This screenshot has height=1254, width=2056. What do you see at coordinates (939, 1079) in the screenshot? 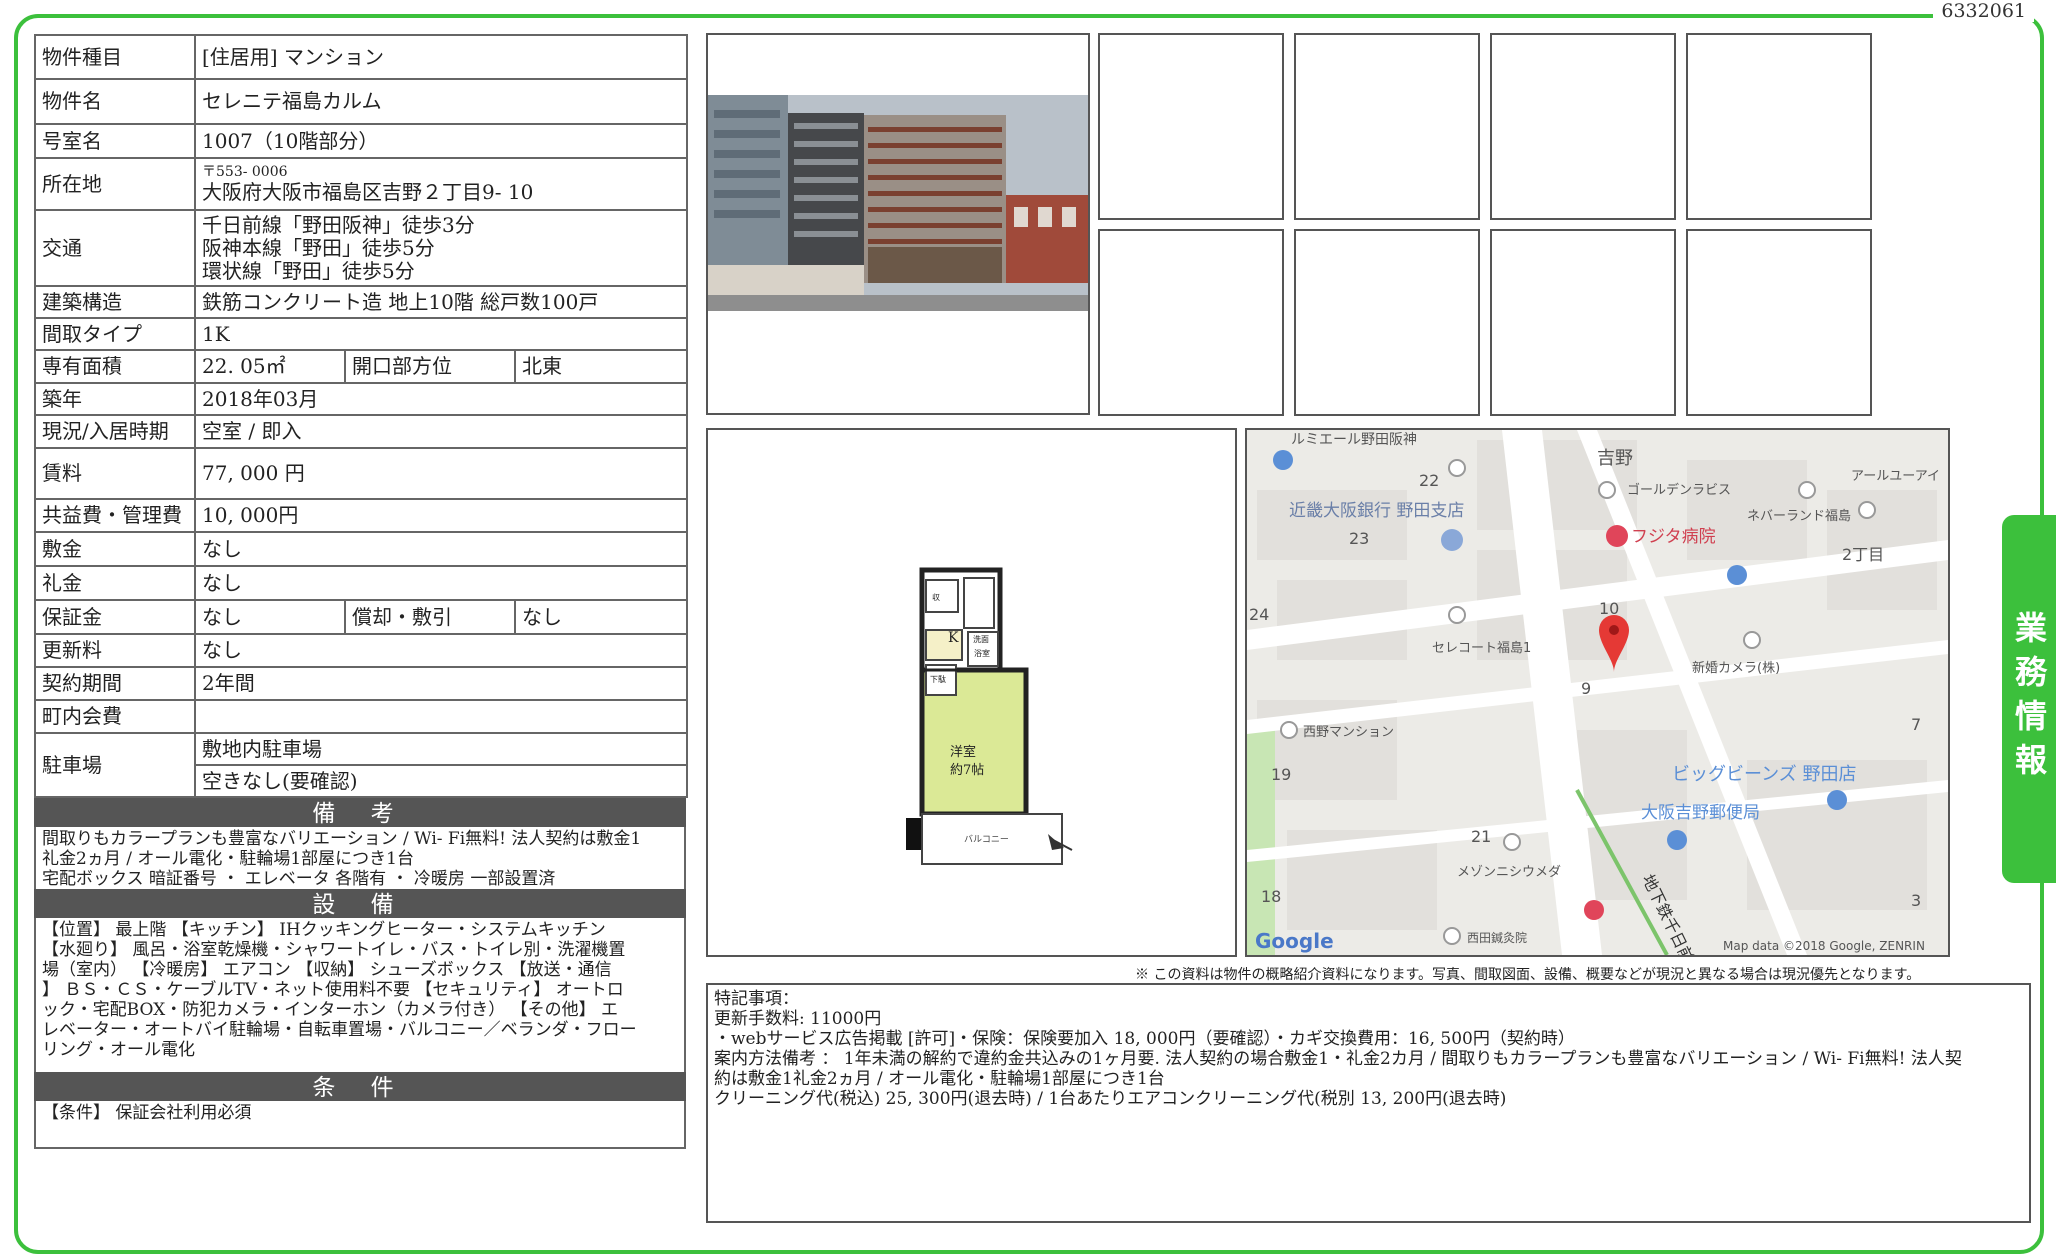
I see `remarks-line: 約は敷金1礼金2ヵ月 / オール電化・駐輪場1部屋につき1台` at bounding box center [939, 1079].